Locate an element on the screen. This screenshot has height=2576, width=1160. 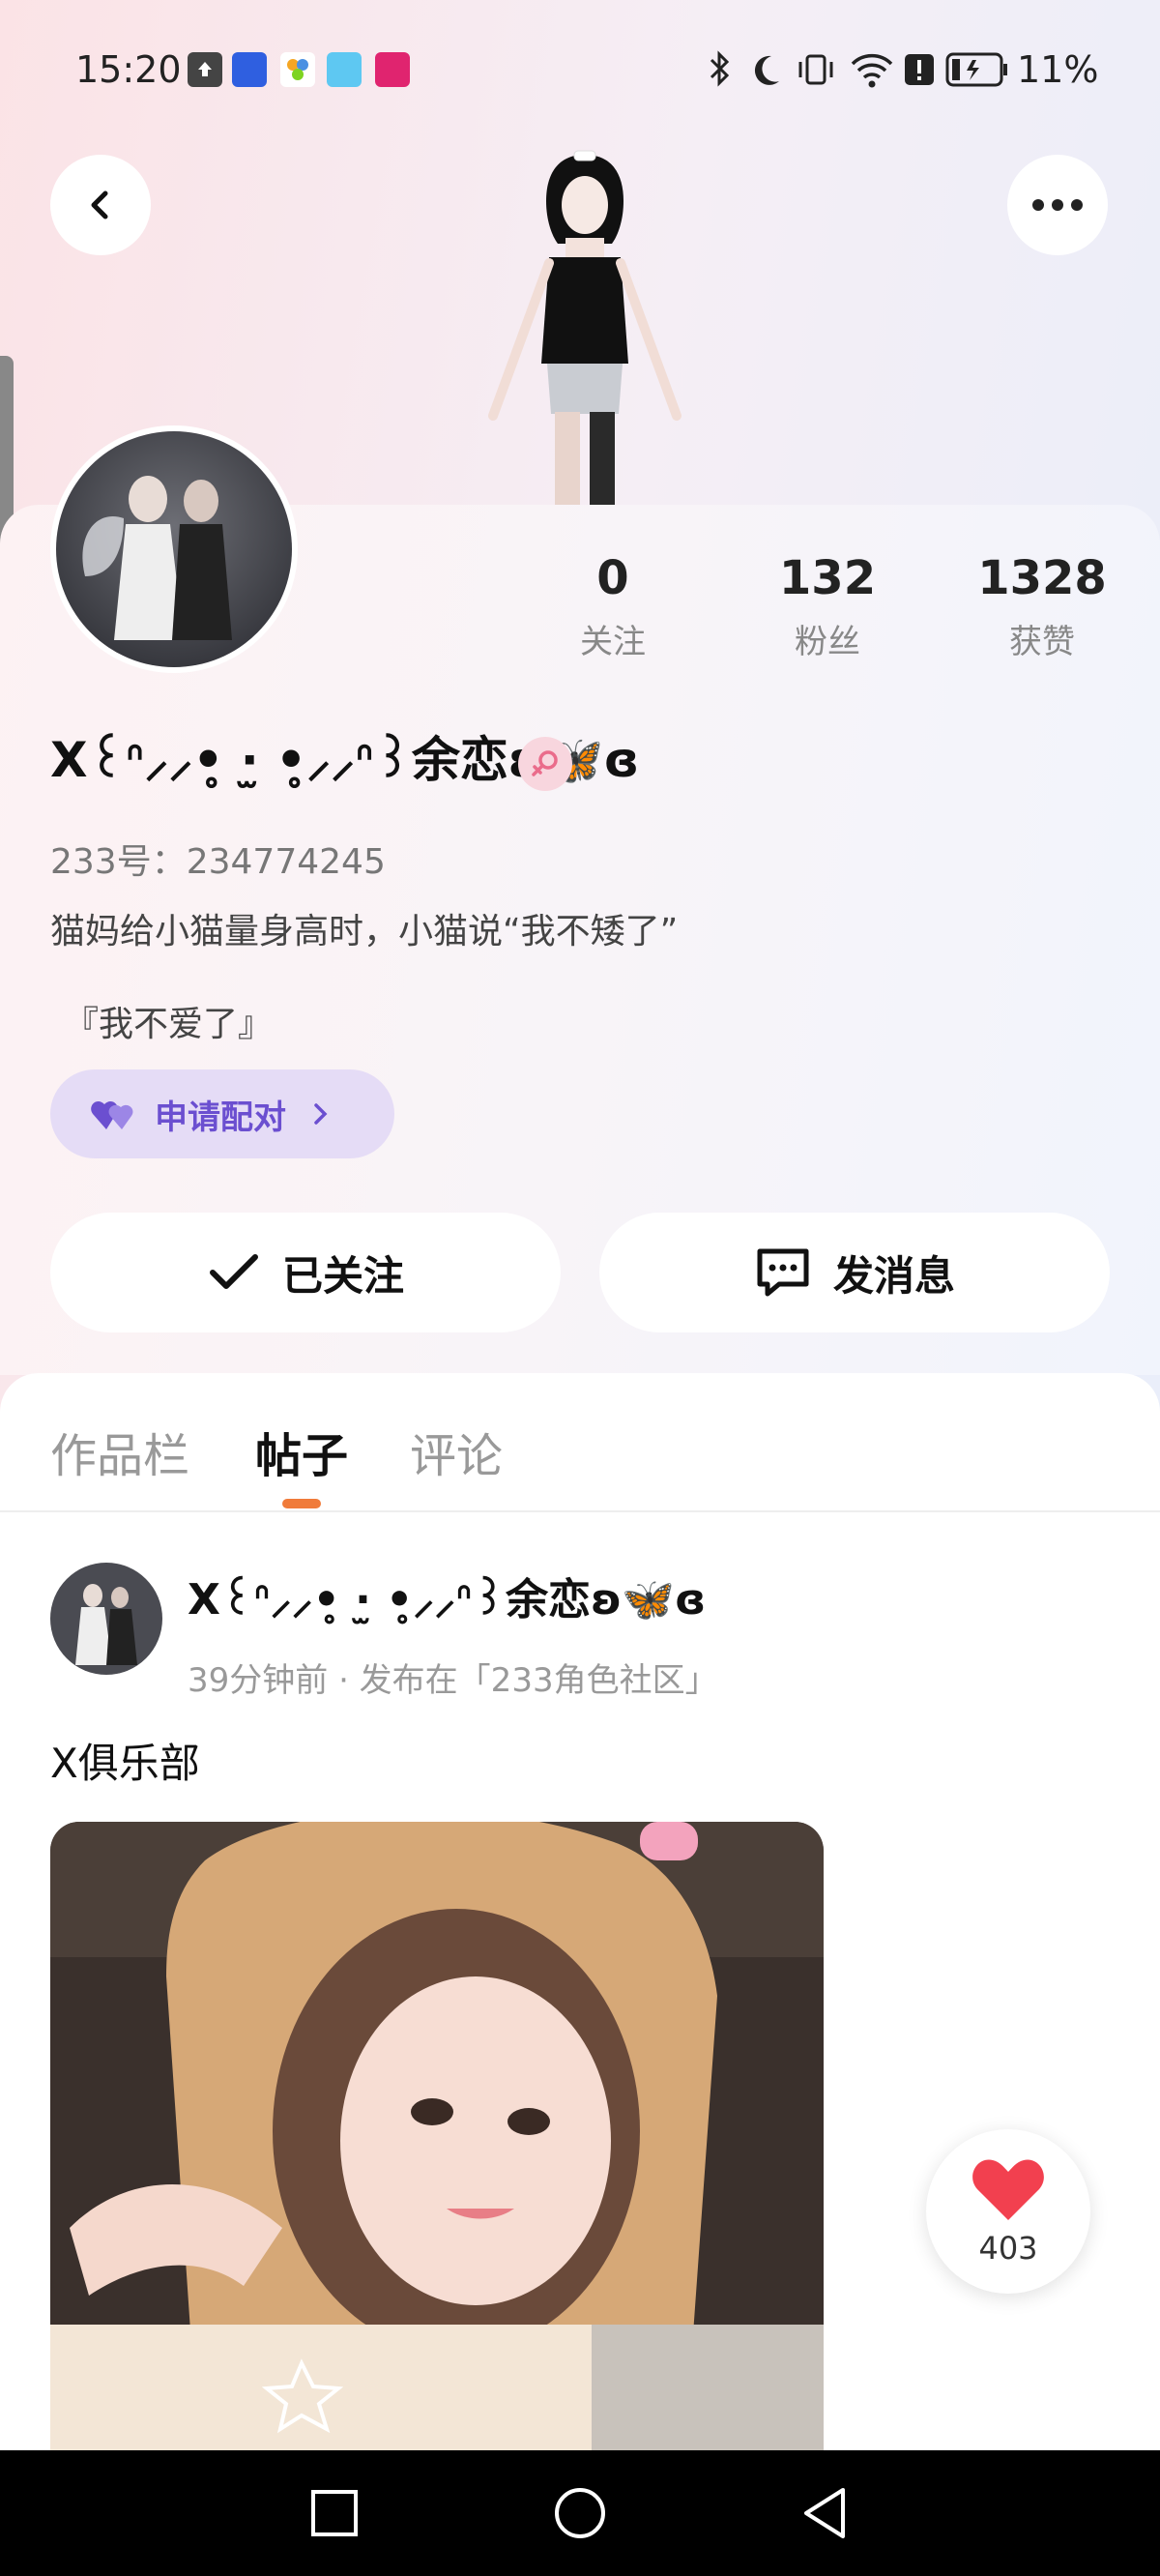
tab-works: 作品栏 is located at coordinates (120, 1451).